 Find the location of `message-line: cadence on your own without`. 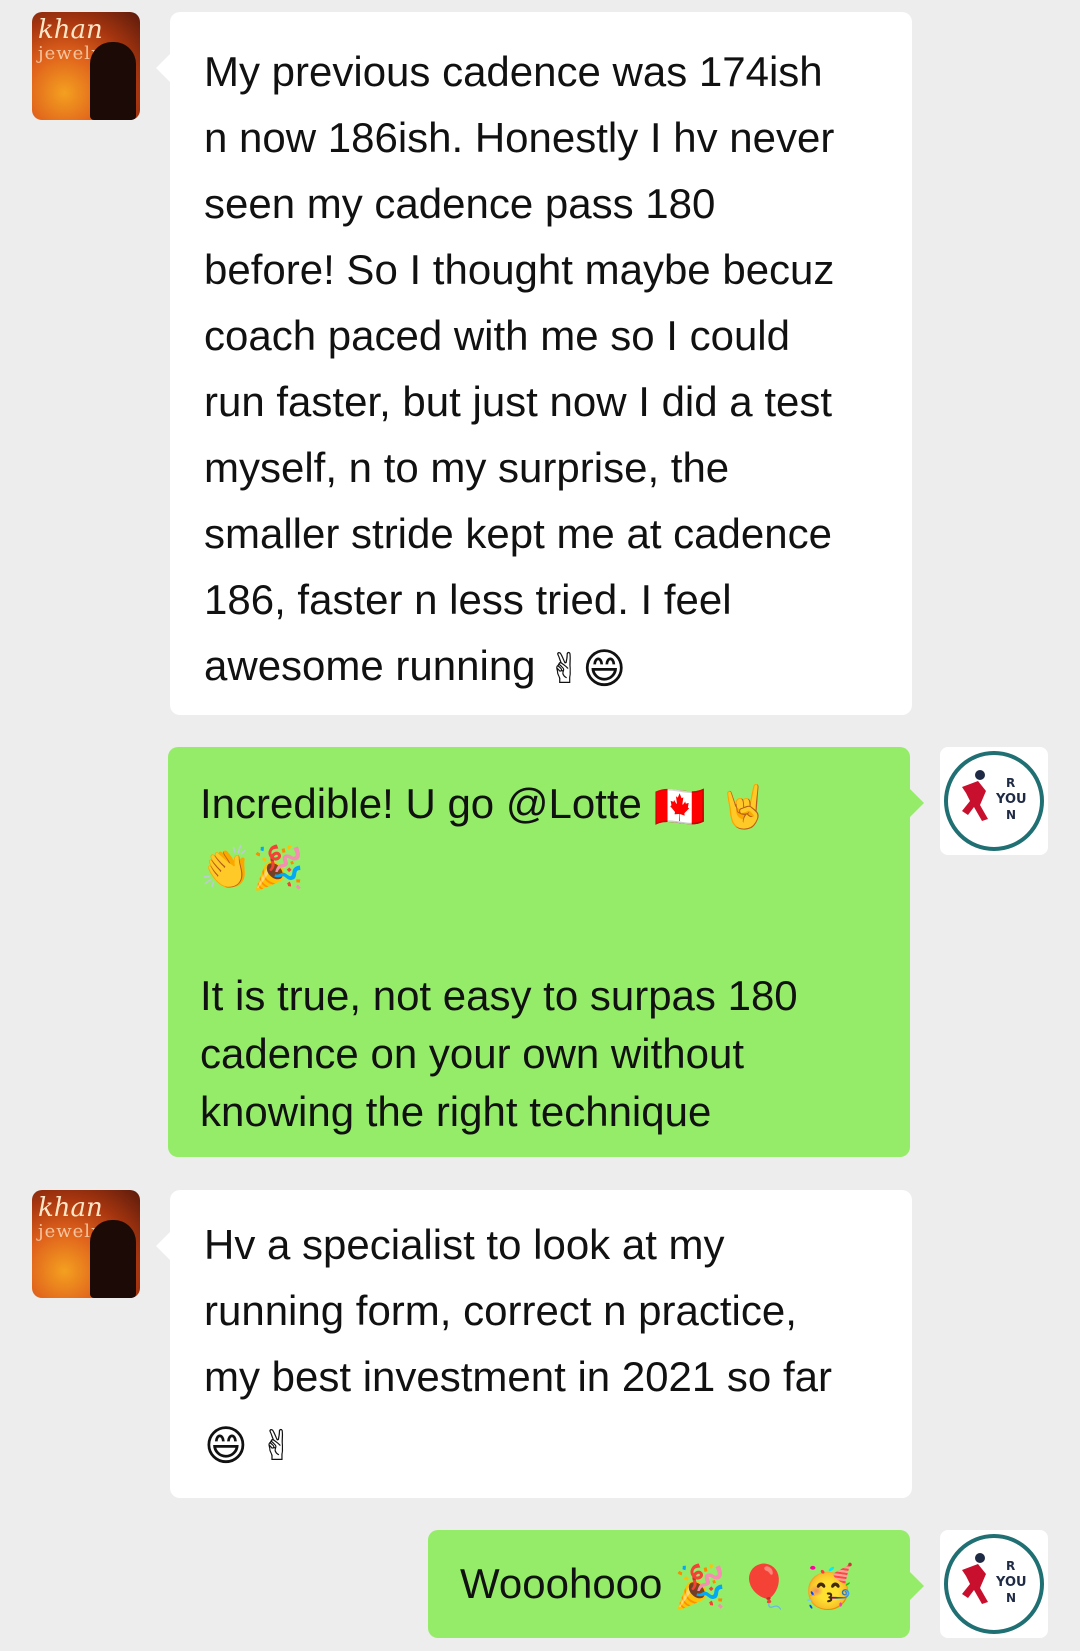

message-line: cadence on your own without is located at coordinates (472, 1053).